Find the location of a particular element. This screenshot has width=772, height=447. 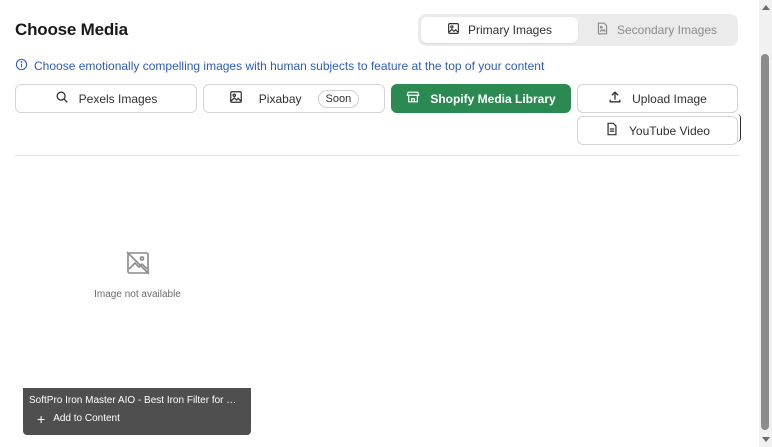

document-icon is located at coordinates (612, 130).